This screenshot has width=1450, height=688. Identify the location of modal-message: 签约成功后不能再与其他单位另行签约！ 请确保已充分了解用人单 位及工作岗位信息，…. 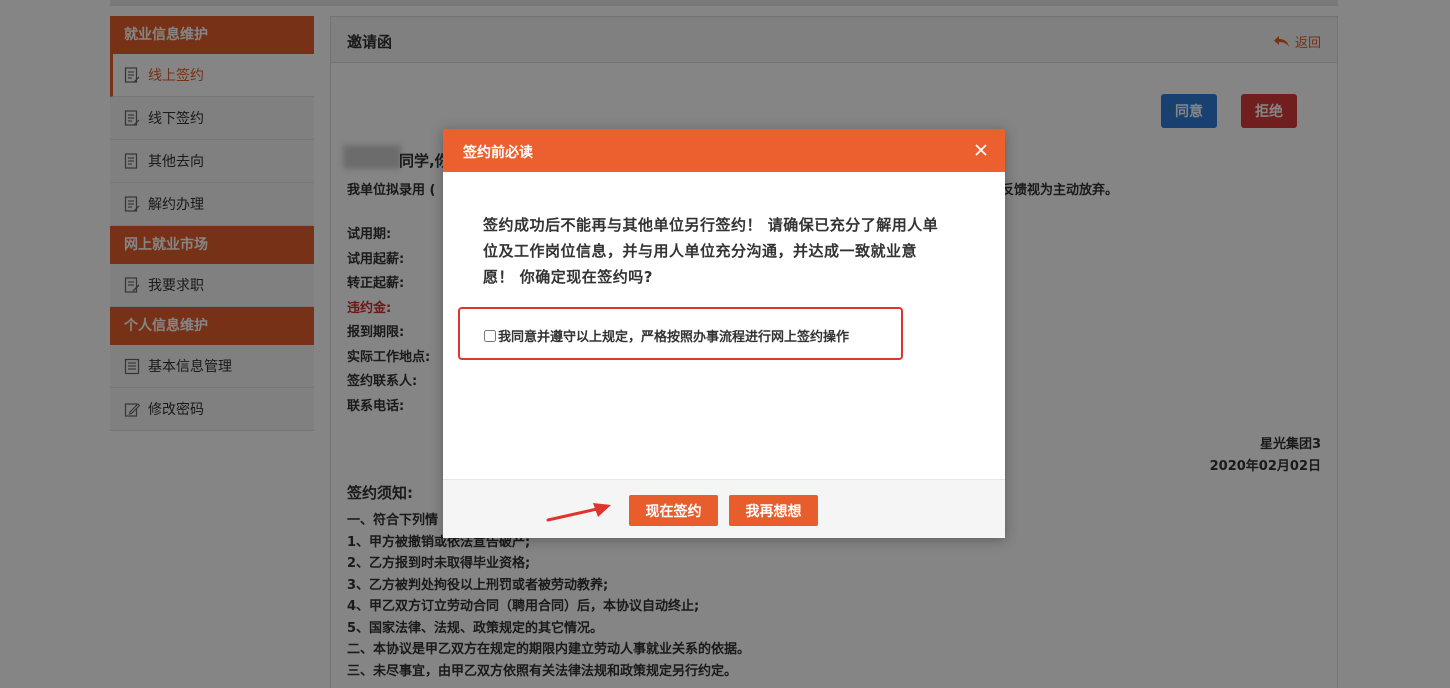
(728, 251).